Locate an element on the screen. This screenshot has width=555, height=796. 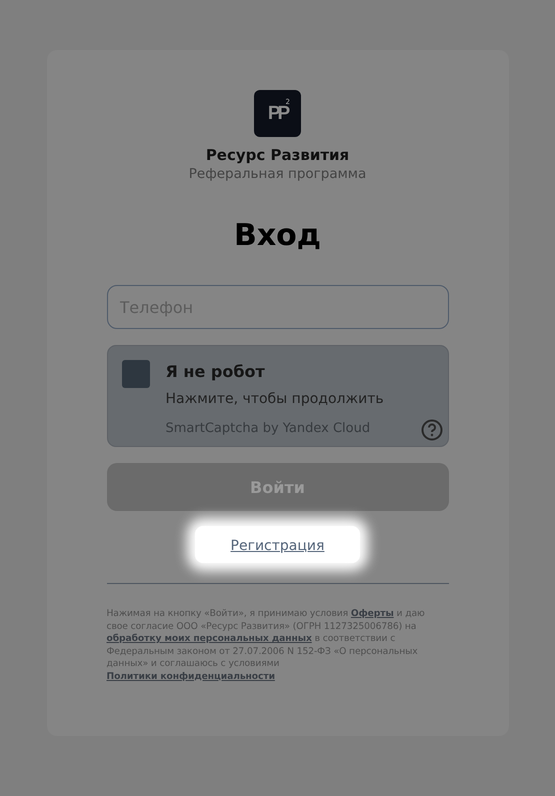
help-icon is located at coordinates (431, 430).